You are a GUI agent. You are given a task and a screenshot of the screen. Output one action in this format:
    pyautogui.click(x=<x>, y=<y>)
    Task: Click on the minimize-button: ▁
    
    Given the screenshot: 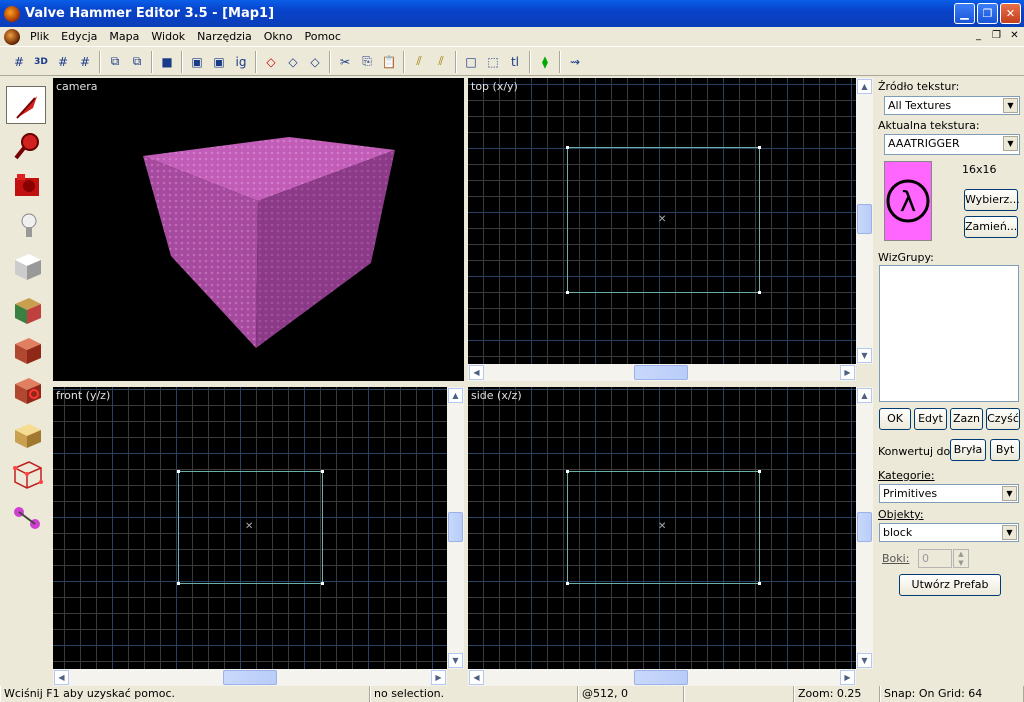 What is the action you would take?
    pyautogui.click(x=964, y=13)
    